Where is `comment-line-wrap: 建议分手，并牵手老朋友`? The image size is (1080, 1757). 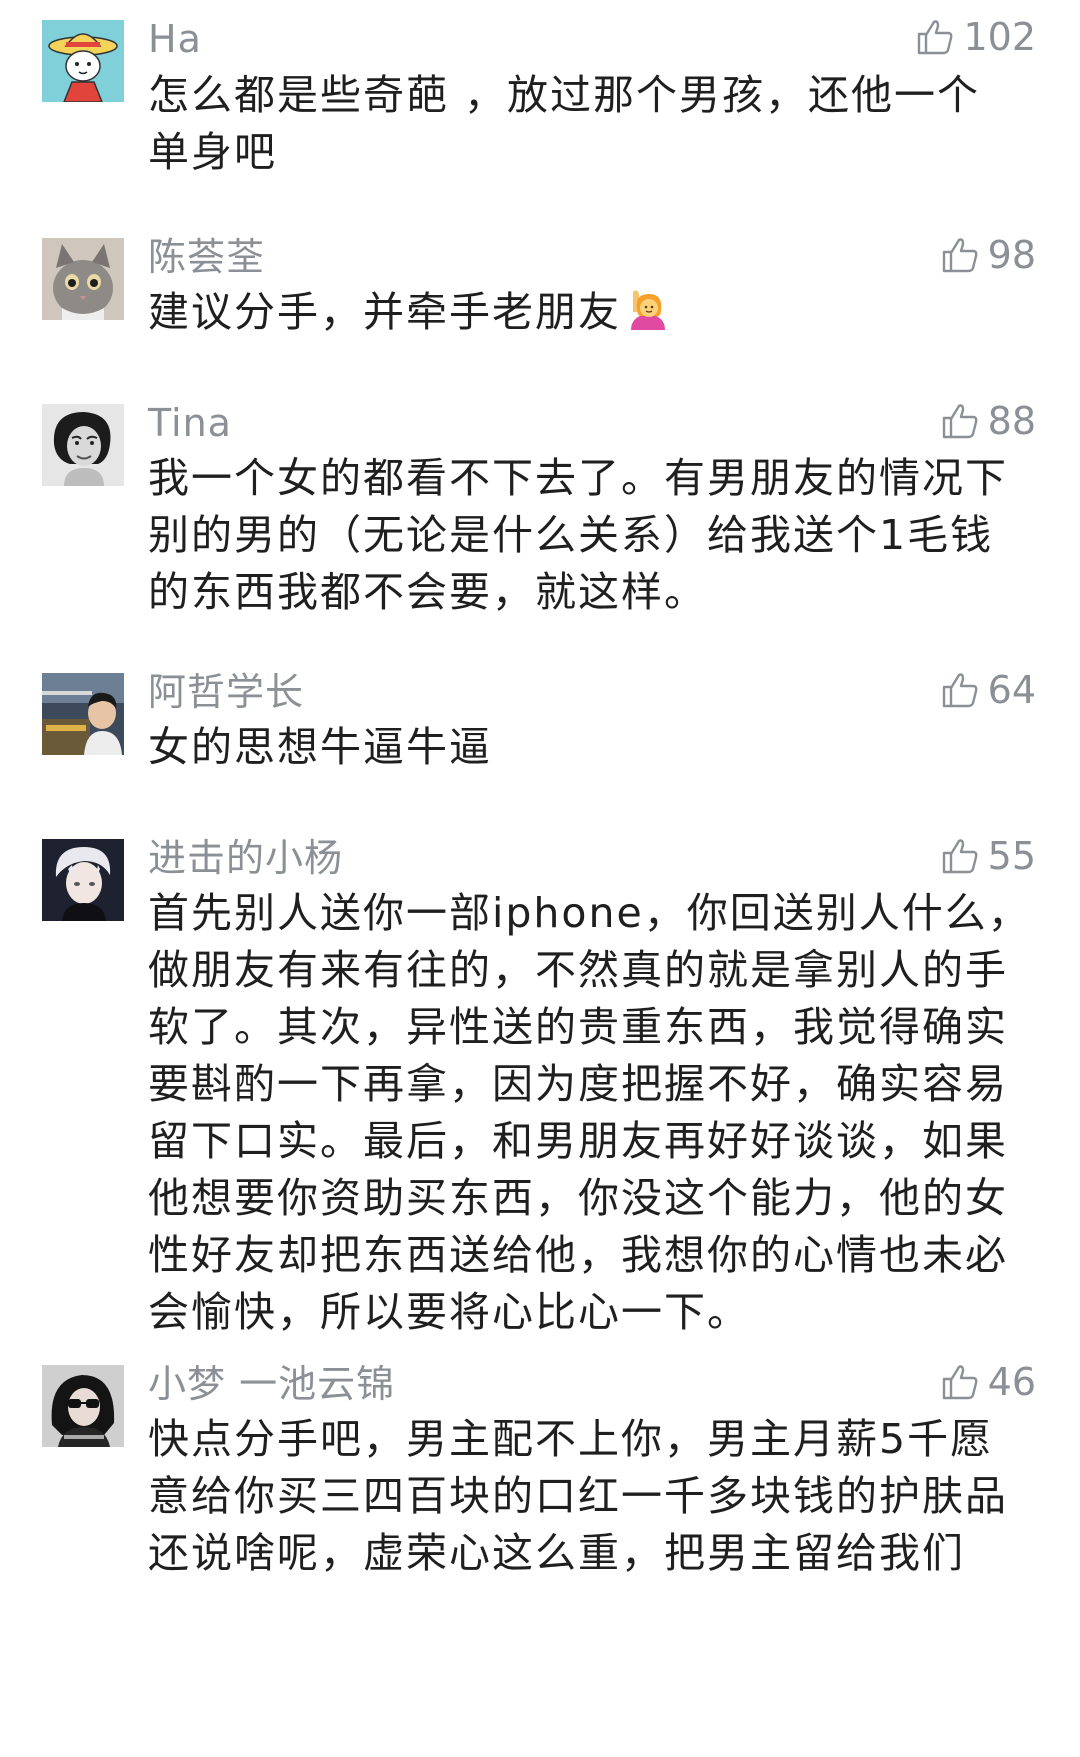 comment-line-wrap: 建议分手，并牵手老朋友 is located at coordinates (588, 312).